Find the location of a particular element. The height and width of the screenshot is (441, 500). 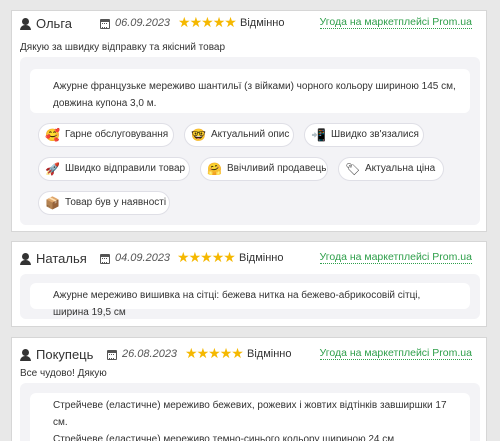

phone-icon: 📲 is located at coordinates (318, 135).